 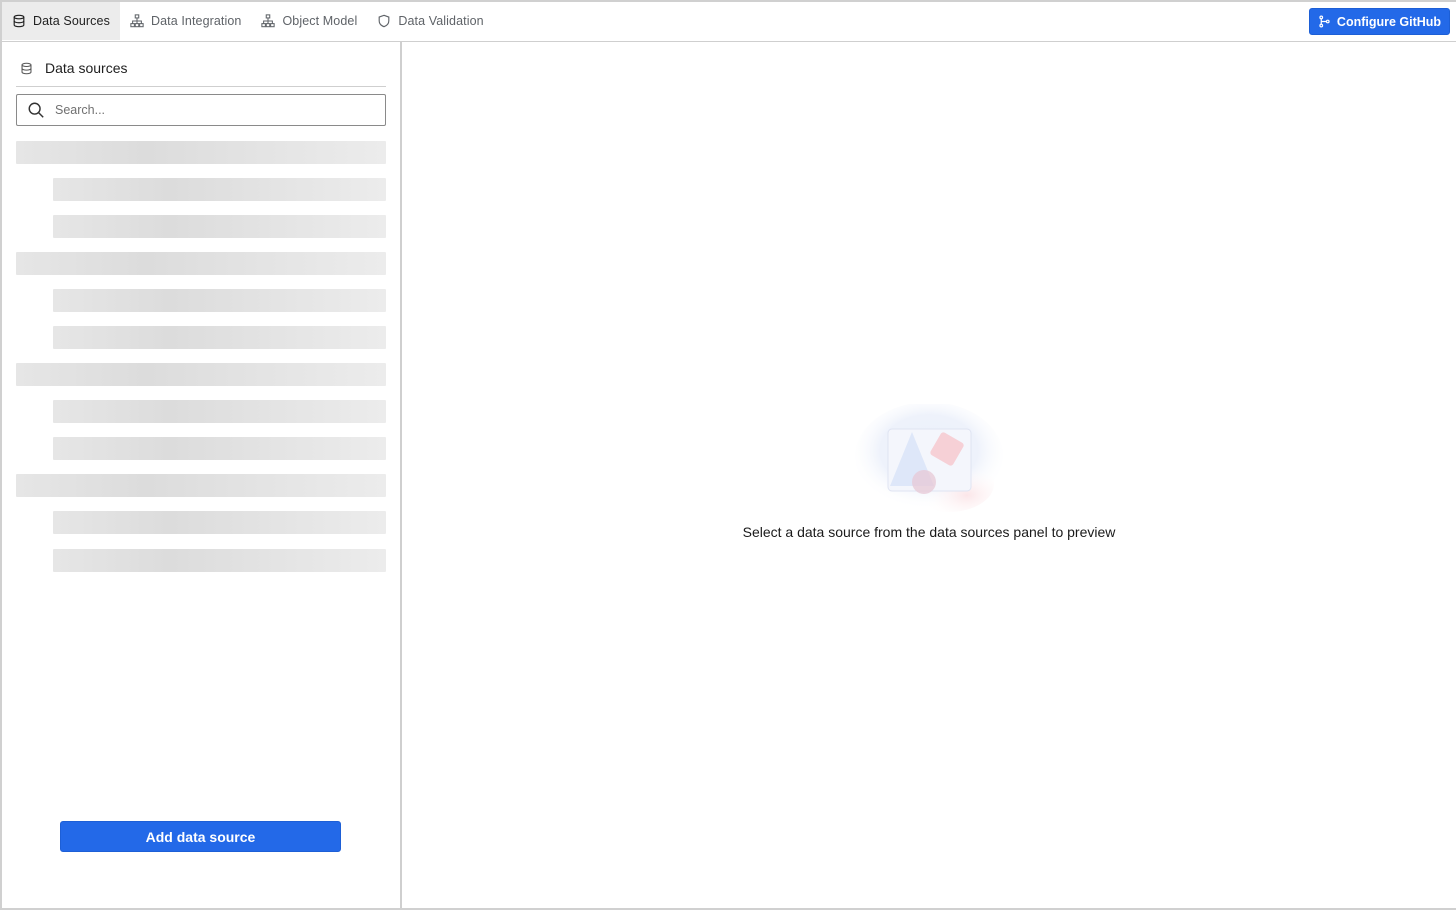 I want to click on search-input, so click(x=205, y=110).